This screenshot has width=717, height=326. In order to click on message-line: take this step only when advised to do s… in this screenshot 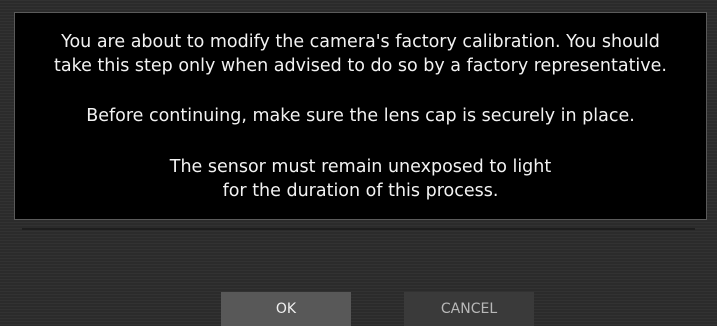, I will do `click(360, 66)`.